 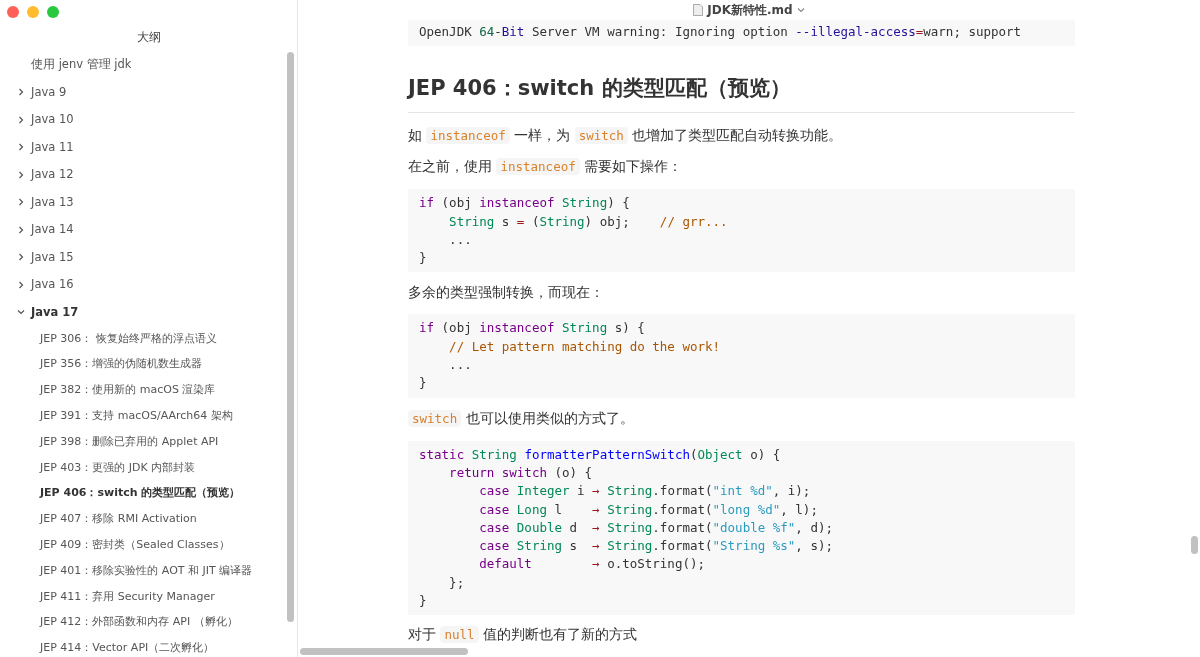 What do you see at coordinates (520, 472) in the screenshot?
I see `code-line: return switch (o) {` at bounding box center [520, 472].